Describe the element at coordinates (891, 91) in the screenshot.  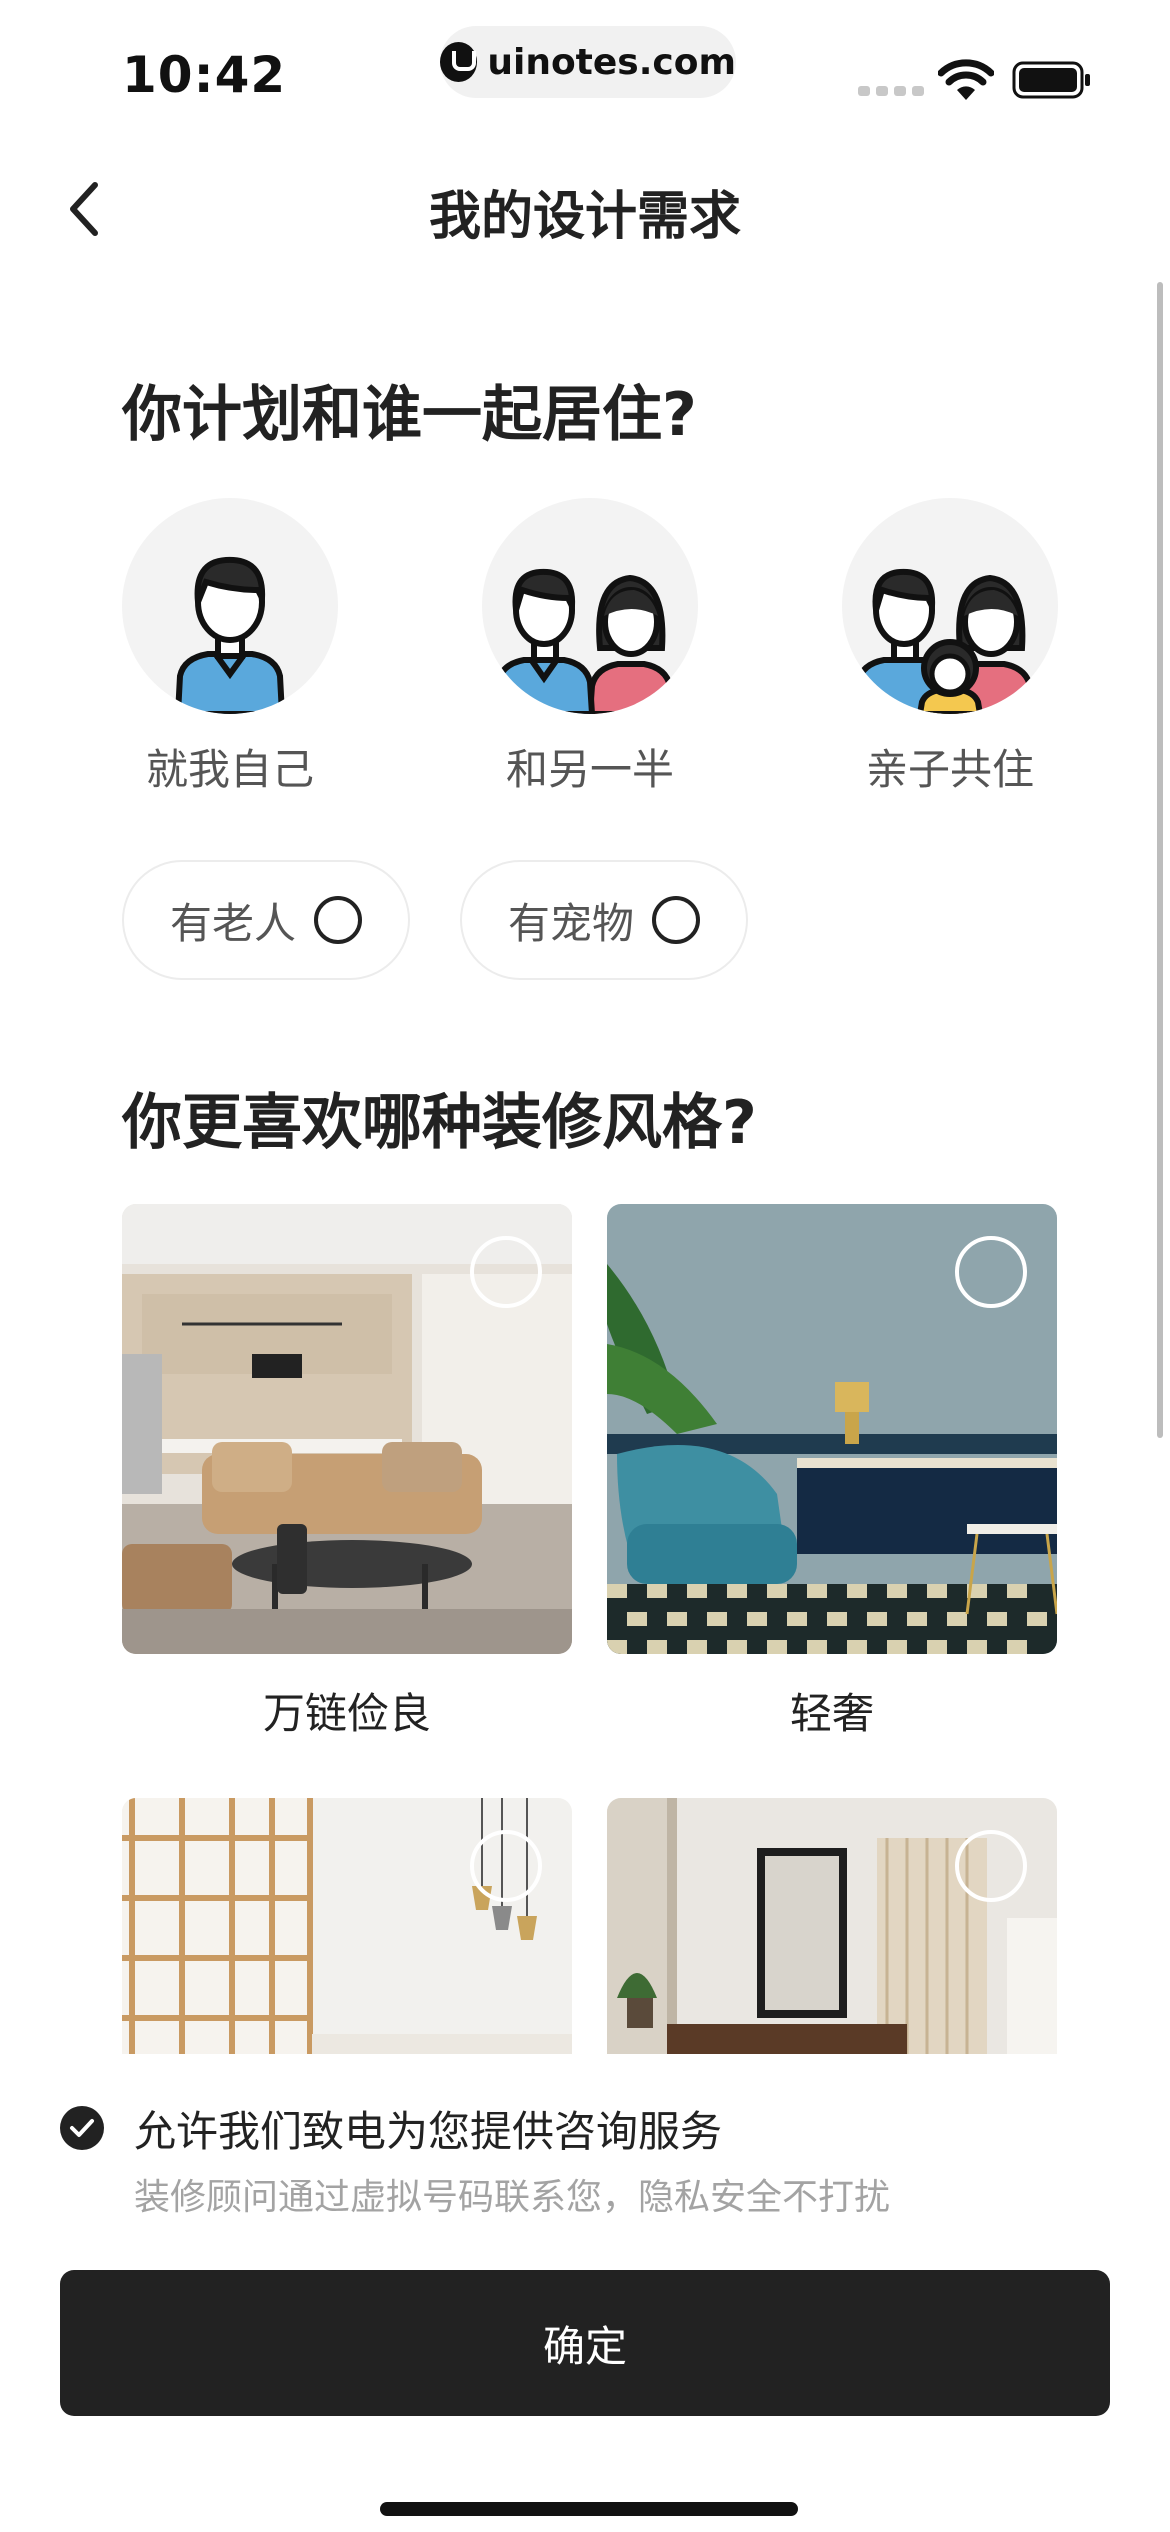
I see `cellular-signal-icon` at that location.